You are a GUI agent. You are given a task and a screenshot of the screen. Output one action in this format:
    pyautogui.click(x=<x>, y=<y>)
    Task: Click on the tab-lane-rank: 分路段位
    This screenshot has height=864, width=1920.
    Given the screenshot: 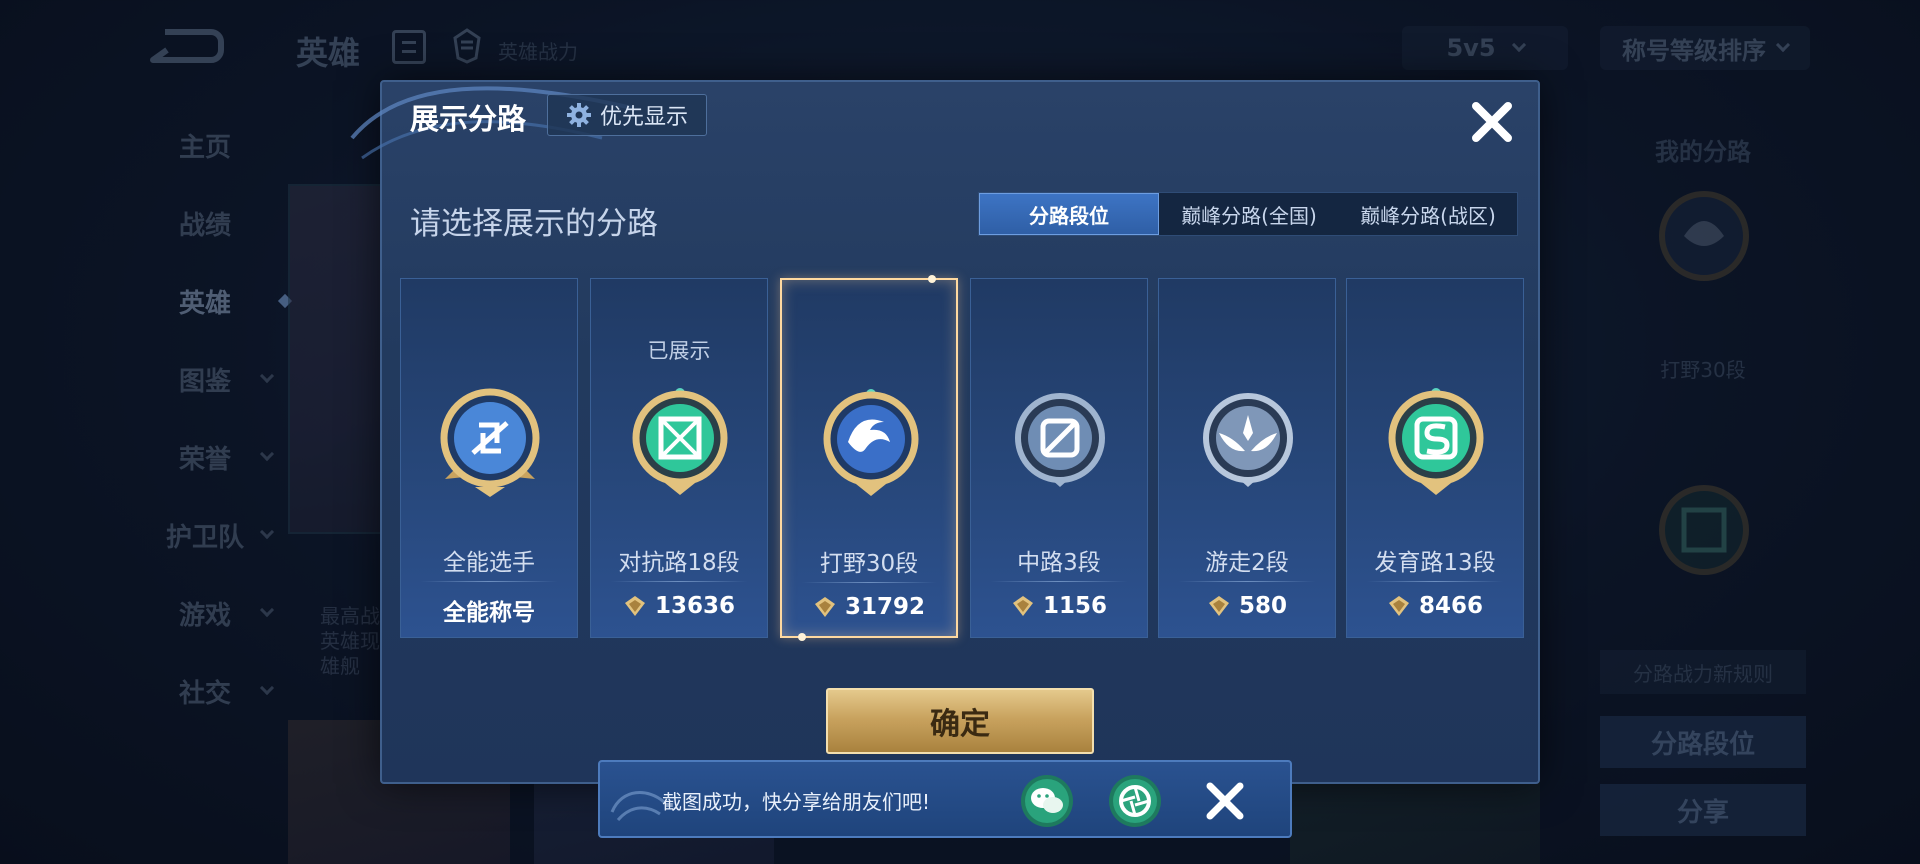 What is the action you would take?
    pyautogui.click(x=1069, y=214)
    